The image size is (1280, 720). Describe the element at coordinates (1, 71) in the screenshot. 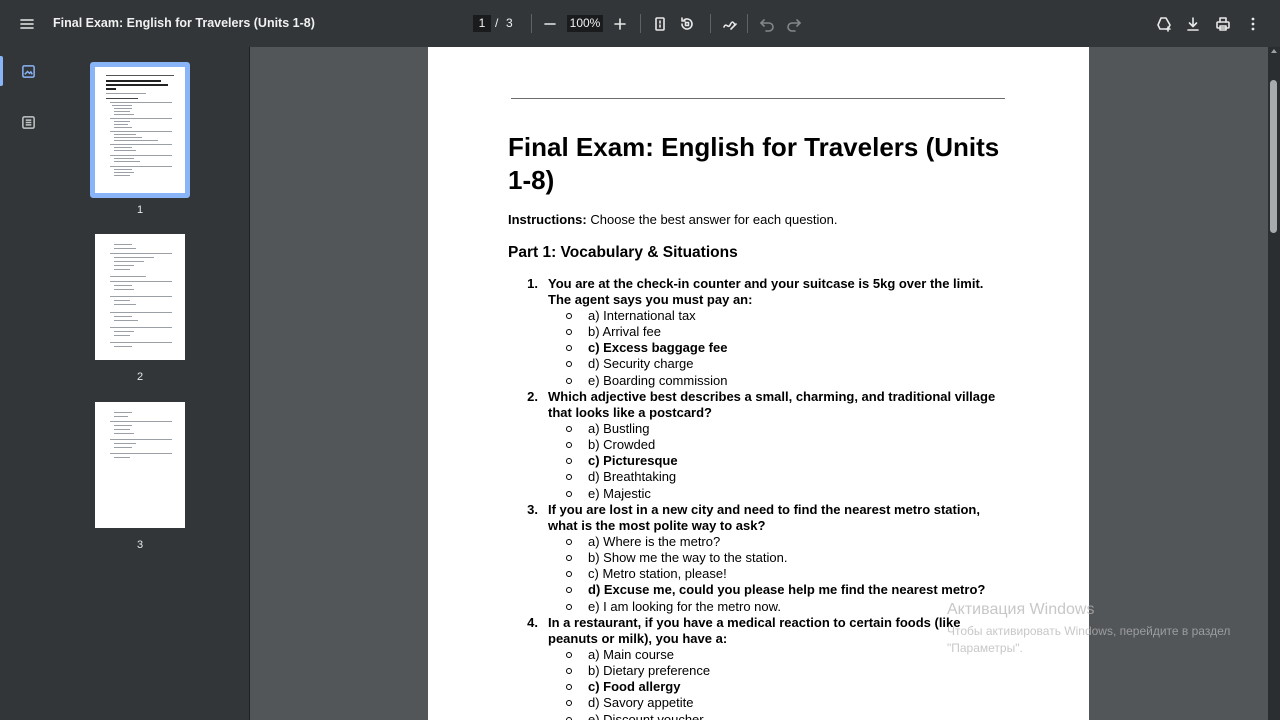

I see `active-view-indicator` at that location.